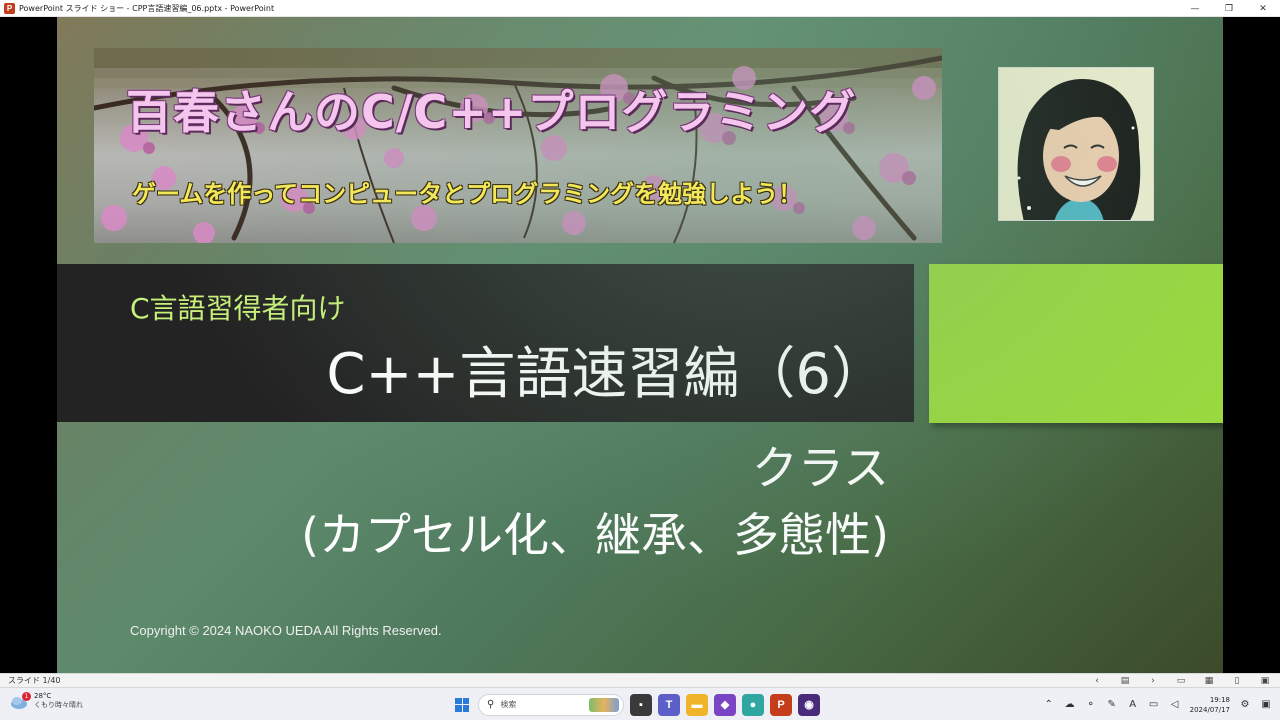 The image size is (1280, 720). What do you see at coordinates (43, 696) in the screenshot?
I see `weather-temperature: 28°C` at bounding box center [43, 696].